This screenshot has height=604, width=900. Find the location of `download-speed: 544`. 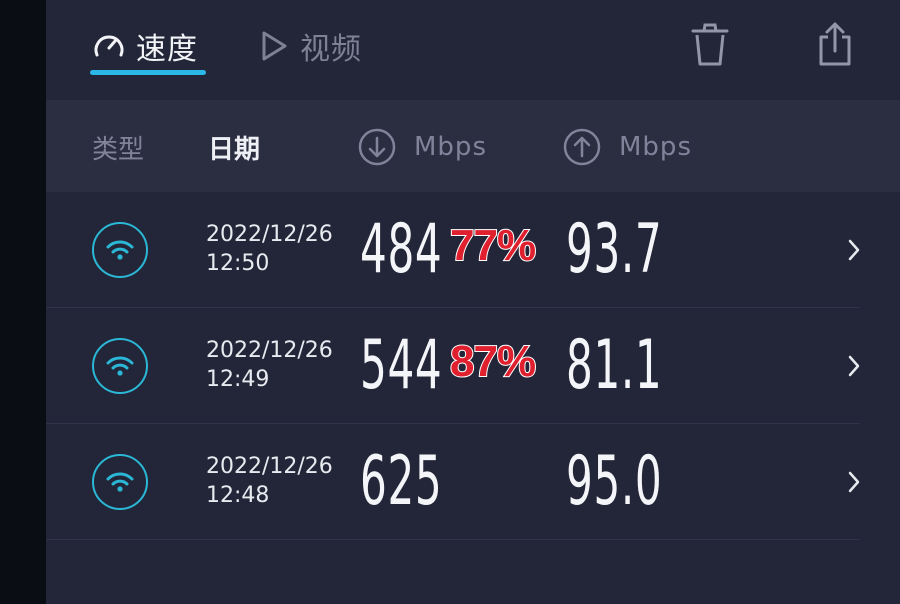

download-speed: 544 is located at coordinates (401, 365).